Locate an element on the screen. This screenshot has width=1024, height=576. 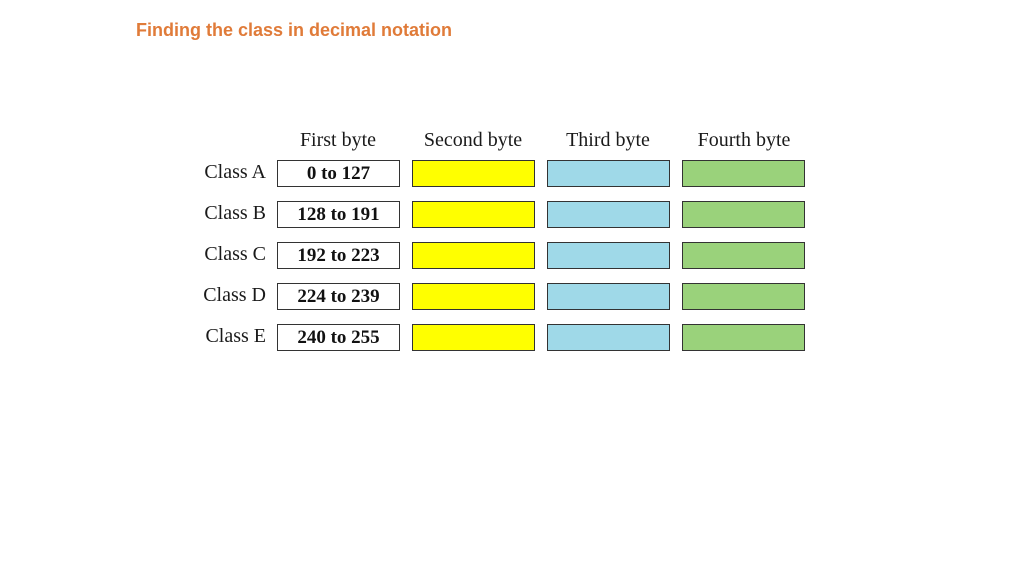
first-byte-cell: 192 to 223 is located at coordinates (338, 255).